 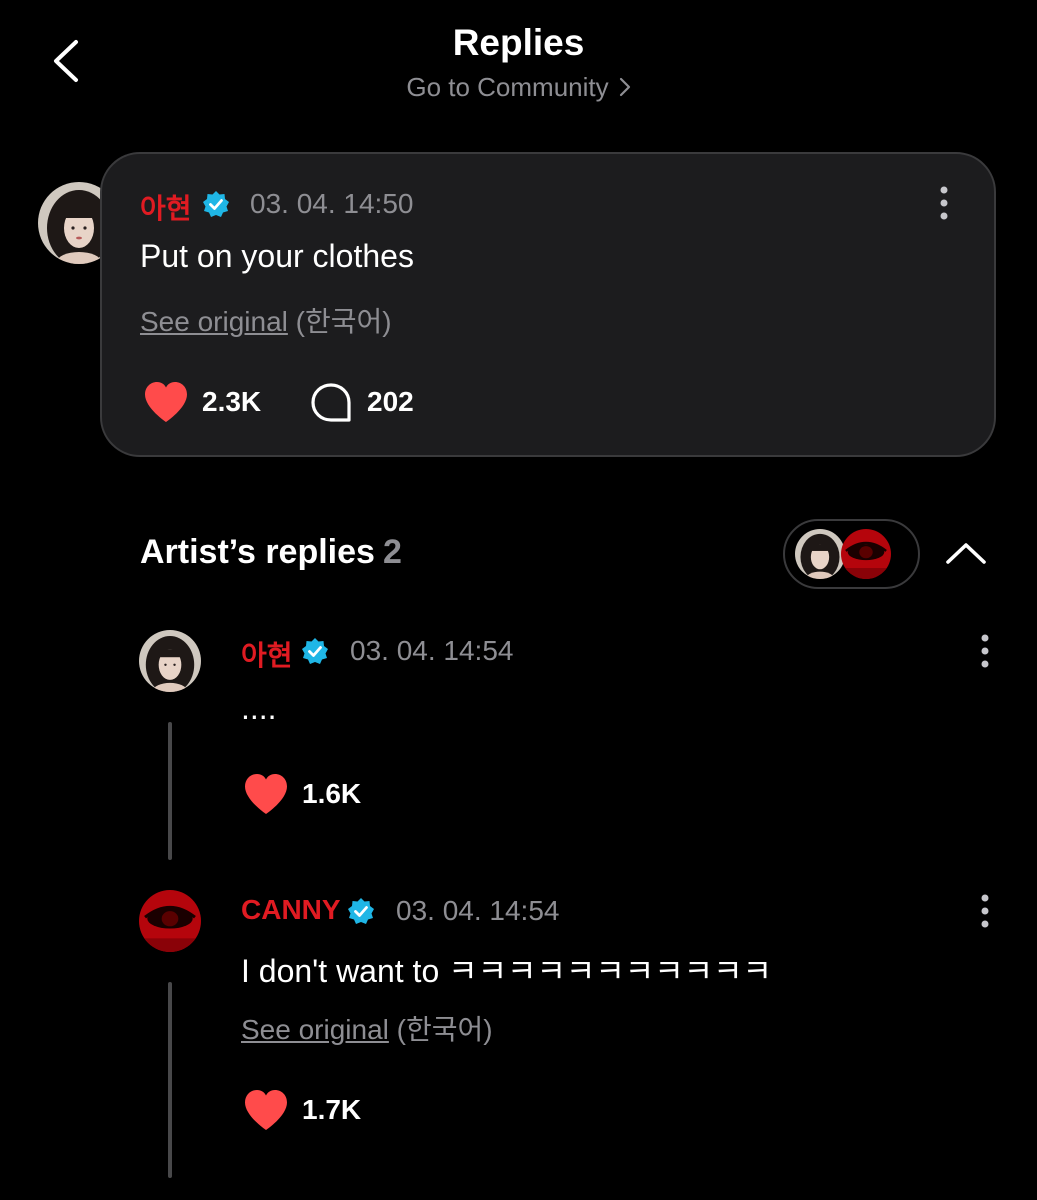 I want to click on chevron-up-icon, so click(x=966, y=553).